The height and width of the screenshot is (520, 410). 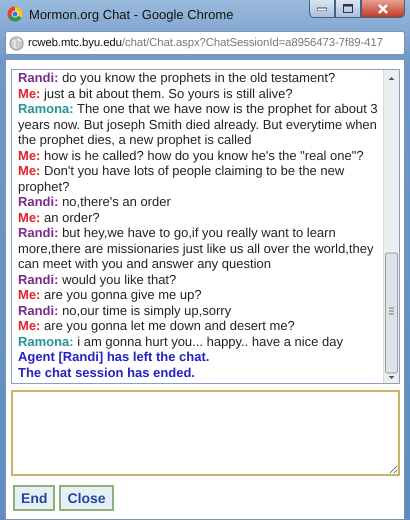 What do you see at coordinates (131, 14) in the screenshot?
I see `window-title: Mormon.org Chat - Google Chrome` at bounding box center [131, 14].